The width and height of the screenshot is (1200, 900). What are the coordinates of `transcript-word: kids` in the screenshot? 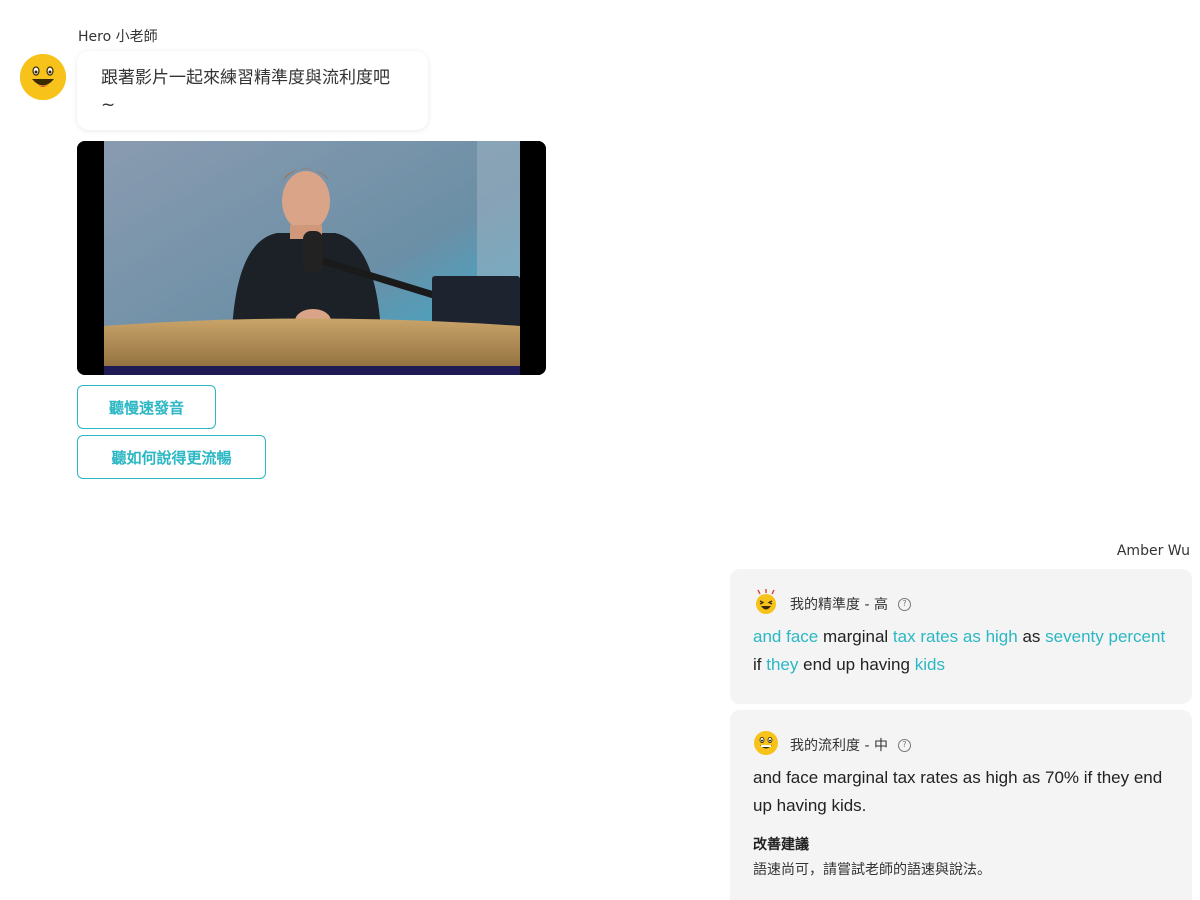 It's located at (929, 664).